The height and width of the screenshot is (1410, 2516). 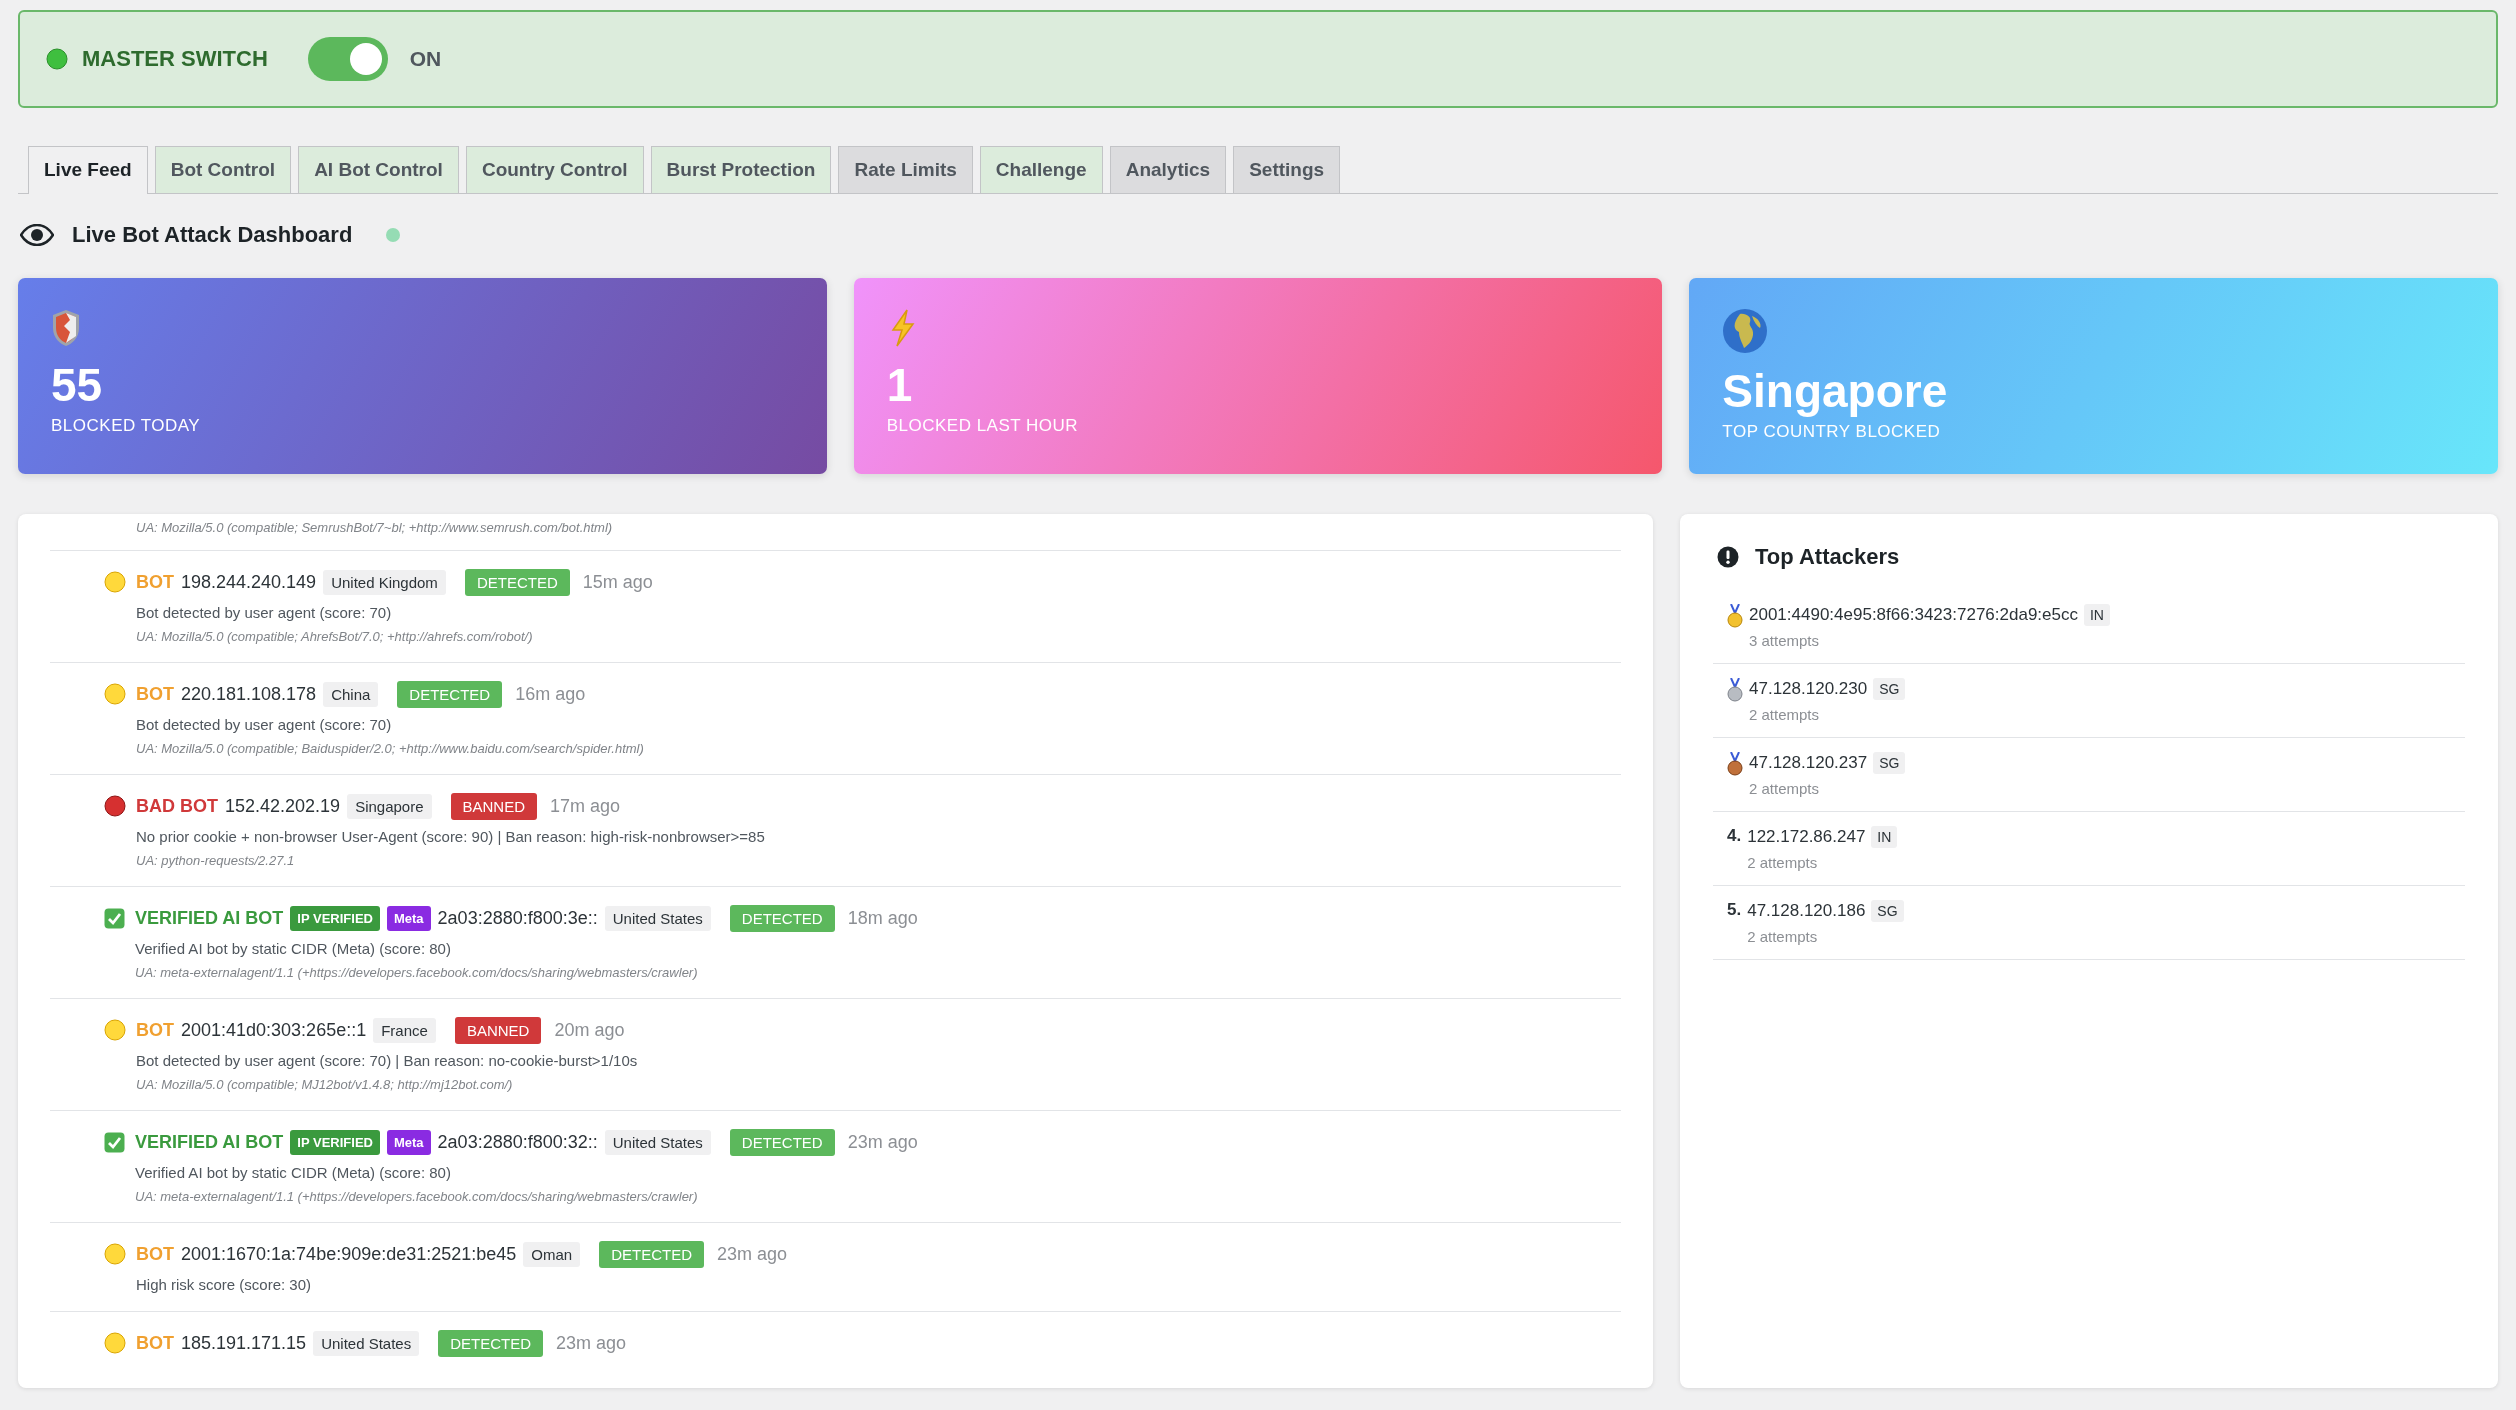 I want to click on ip-address: 47.128.120.237, so click(x=1808, y=763).